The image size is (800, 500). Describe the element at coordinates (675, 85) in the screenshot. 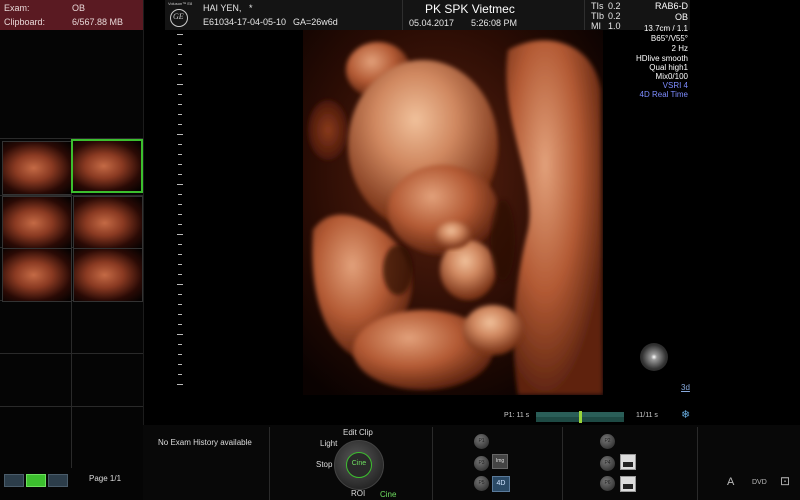

I see `vsri-setting: VSRI 4` at that location.